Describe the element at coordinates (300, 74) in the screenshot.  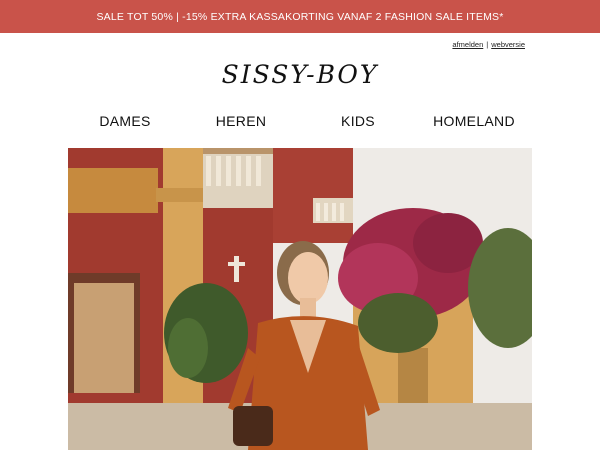
I see `brand-logo: SISSY-BOY` at that location.